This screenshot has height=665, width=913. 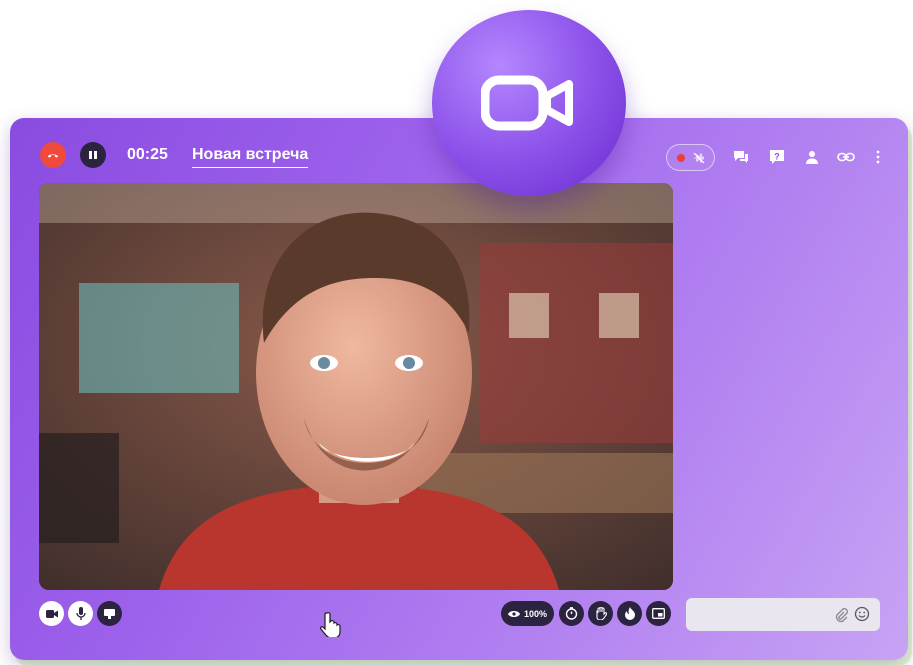 I want to click on copy-link-button, so click(x=846, y=157).